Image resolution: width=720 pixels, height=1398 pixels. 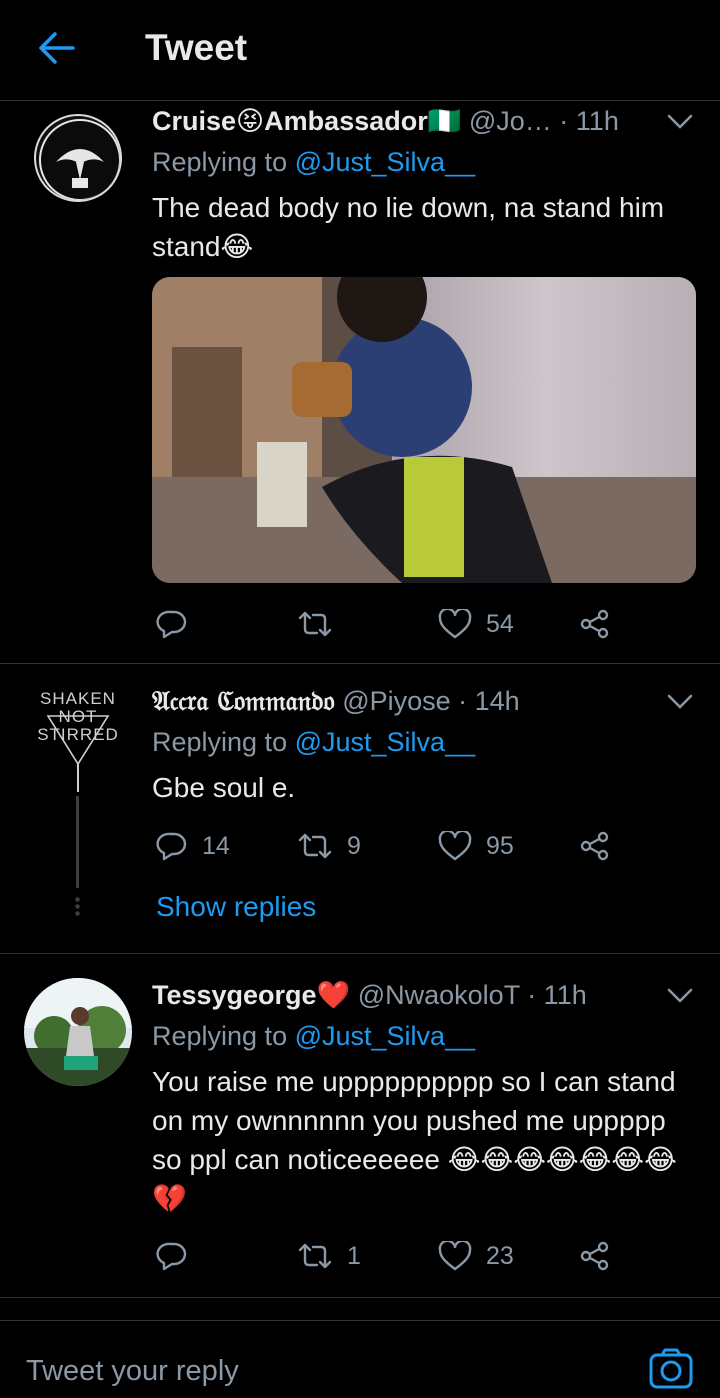 I want to click on like-count: 95, so click(x=500, y=845).